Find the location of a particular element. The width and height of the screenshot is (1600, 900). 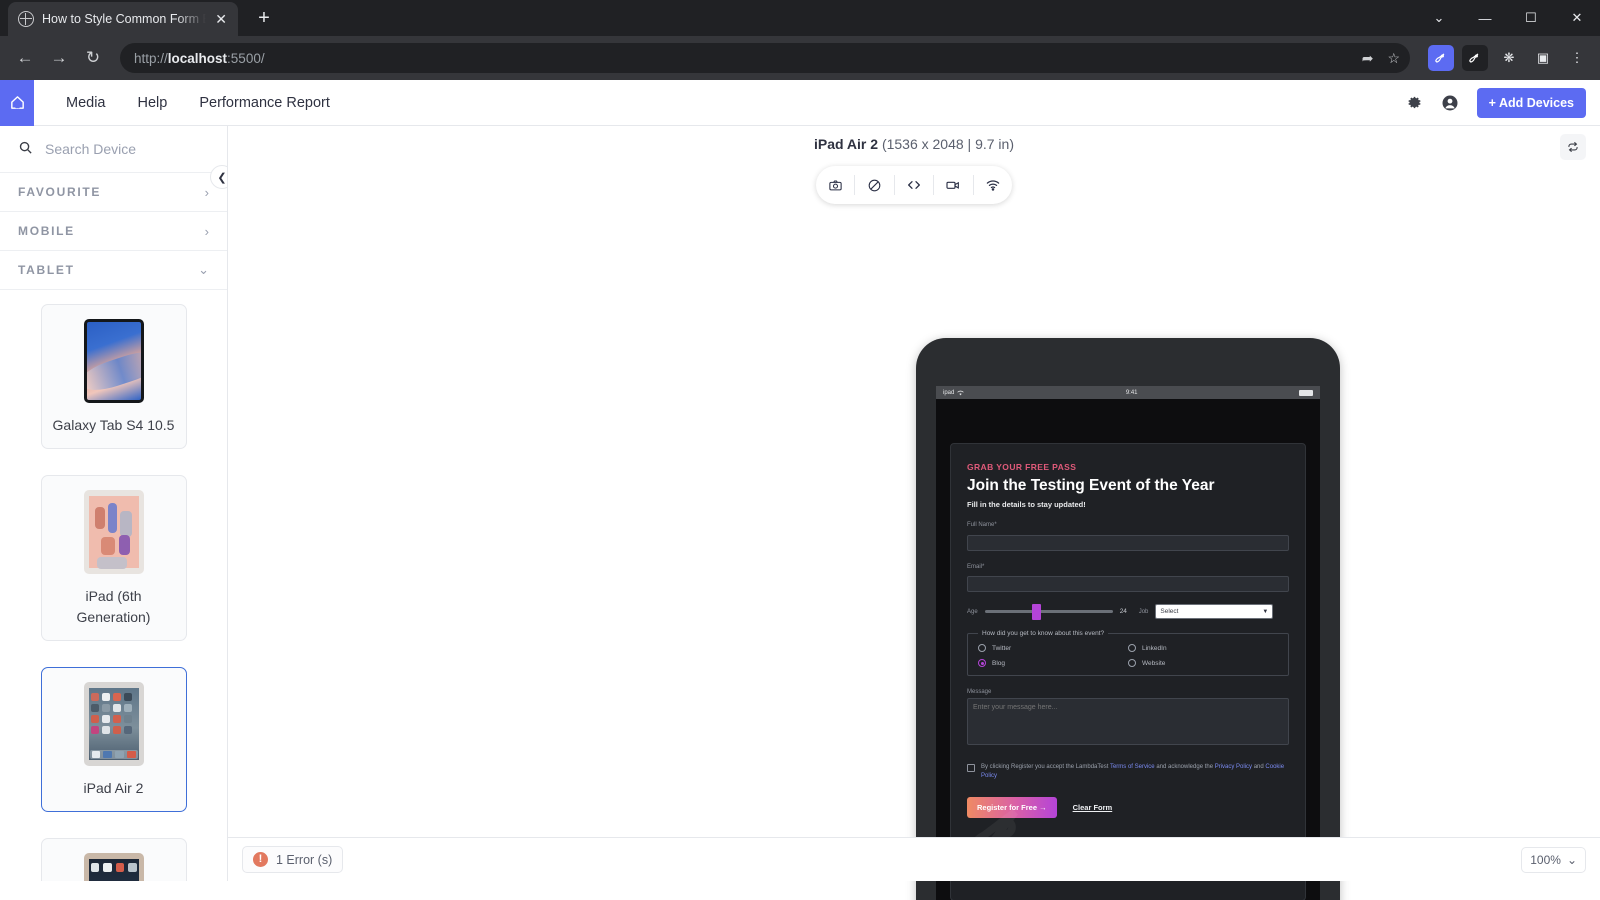

omnibox-actions: ➦ ☆ is located at coordinates (1381, 58).